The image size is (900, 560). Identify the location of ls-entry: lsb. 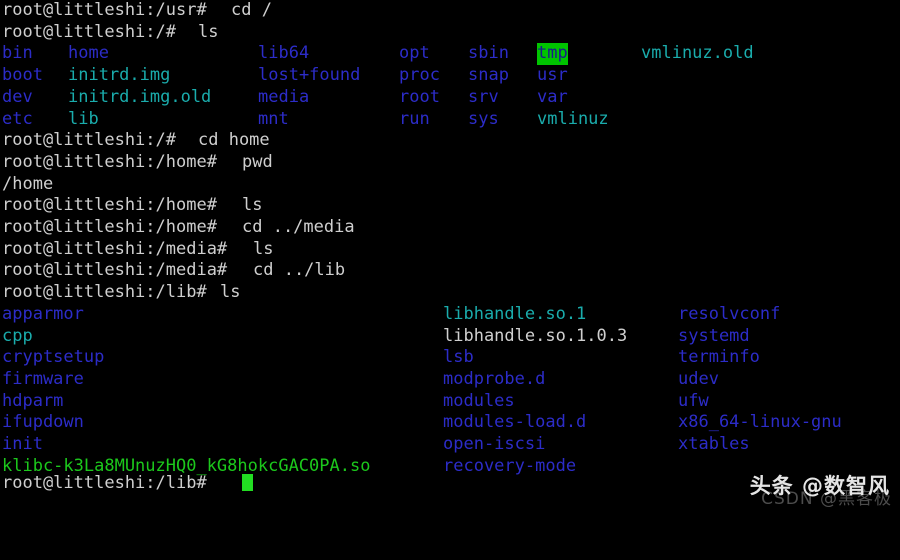
(458, 358).